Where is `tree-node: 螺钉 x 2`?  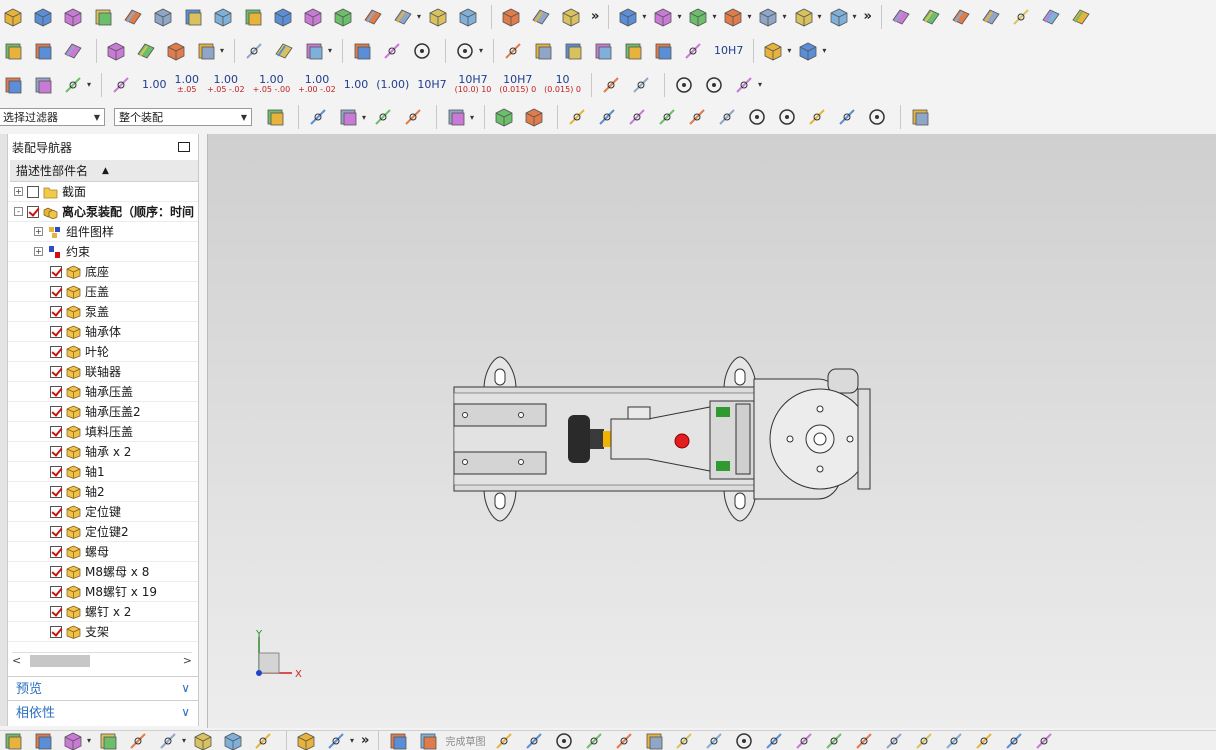 tree-node: 螺钉 x 2 is located at coordinates (103, 612).